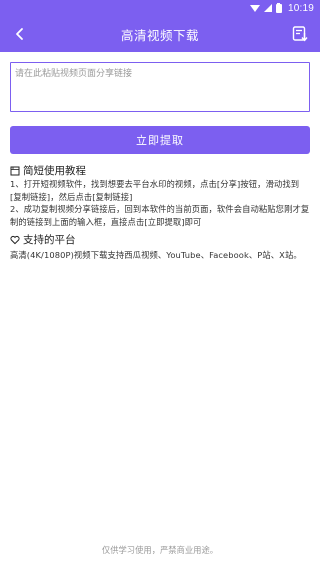 The height and width of the screenshot is (569, 320). I want to click on app-bar: 高清视频下载, so click(160, 34).